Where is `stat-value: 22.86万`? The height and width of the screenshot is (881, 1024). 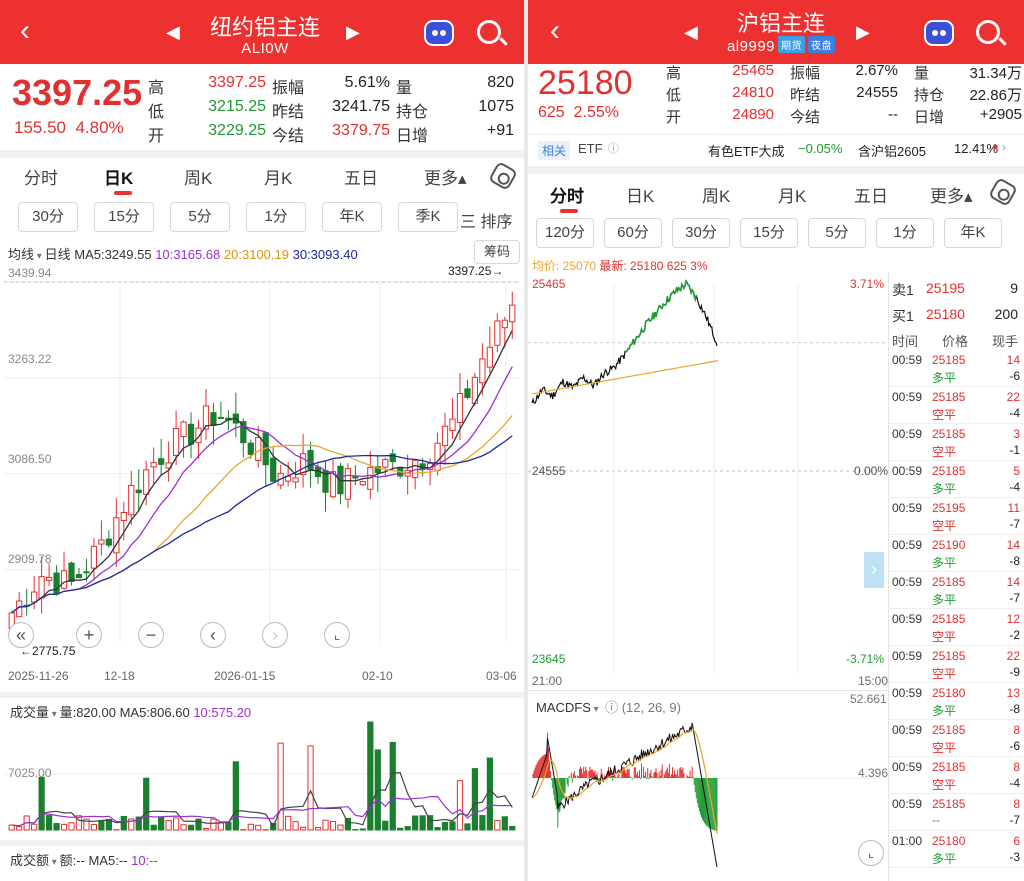
stat-value: 22.86万 is located at coordinates (995, 95).